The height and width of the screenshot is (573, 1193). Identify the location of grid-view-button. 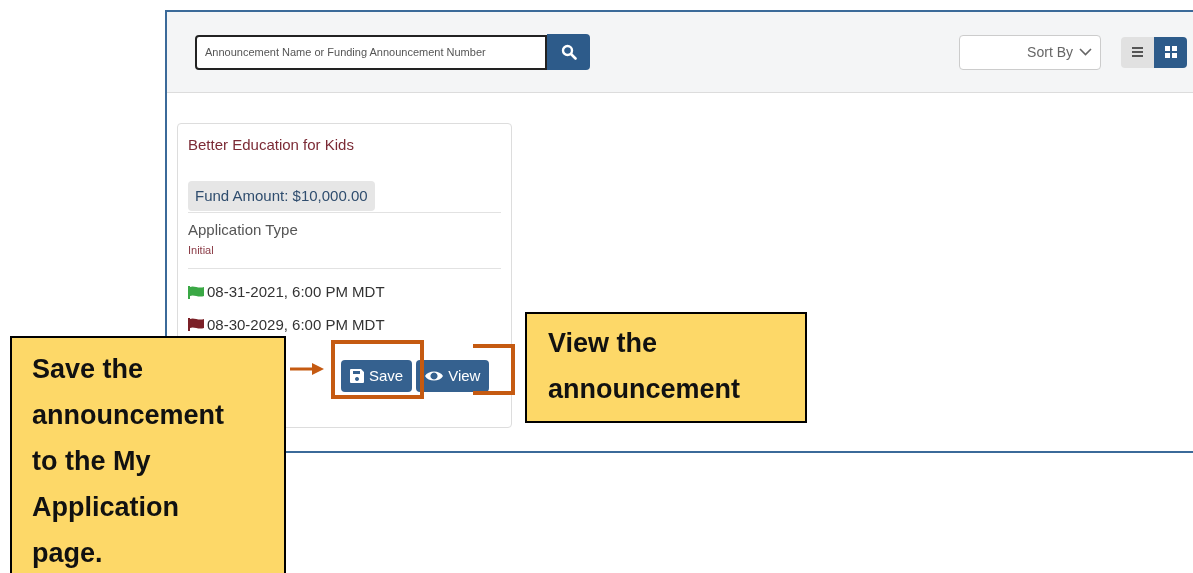
(1170, 52).